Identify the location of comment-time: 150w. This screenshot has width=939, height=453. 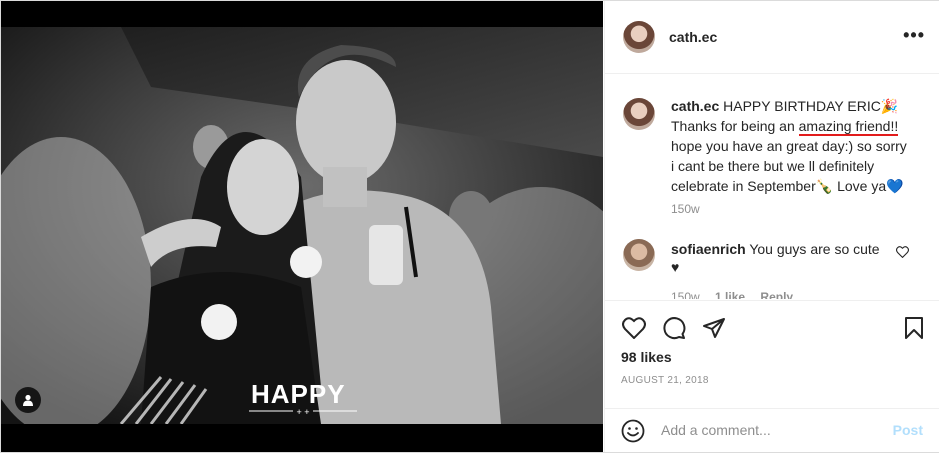
(685, 294).